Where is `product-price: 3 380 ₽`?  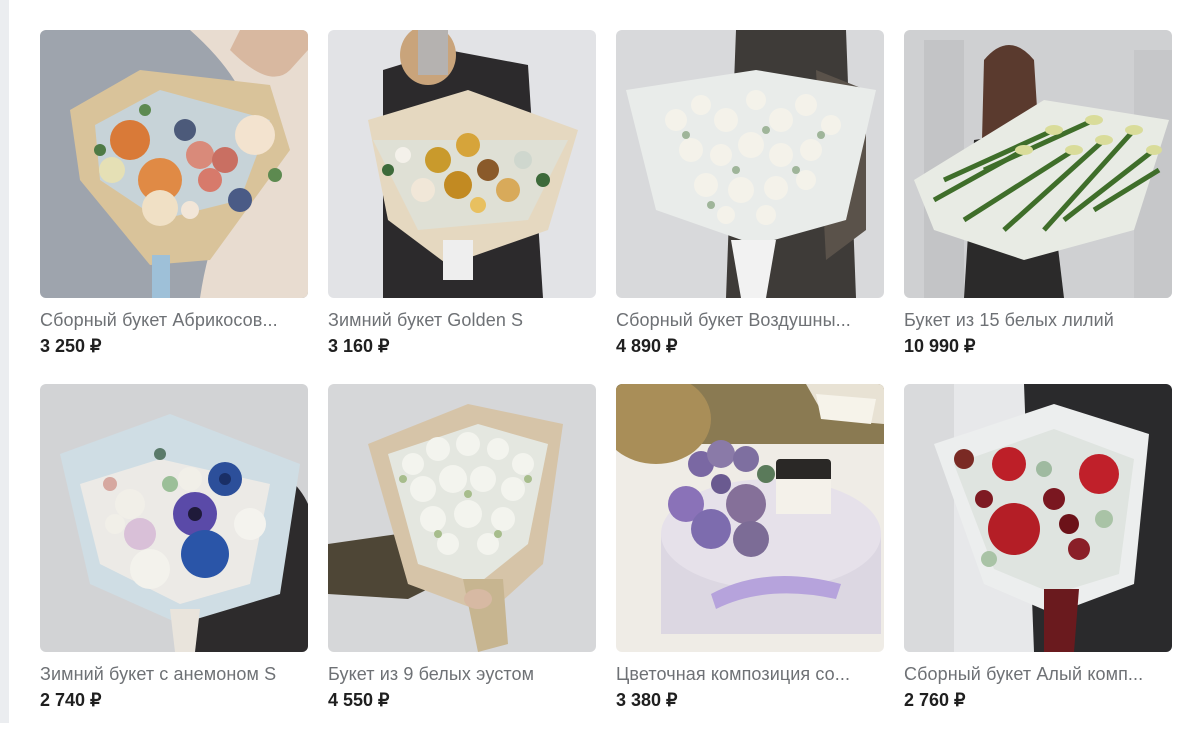
product-price: 3 380 ₽ is located at coordinates (647, 700).